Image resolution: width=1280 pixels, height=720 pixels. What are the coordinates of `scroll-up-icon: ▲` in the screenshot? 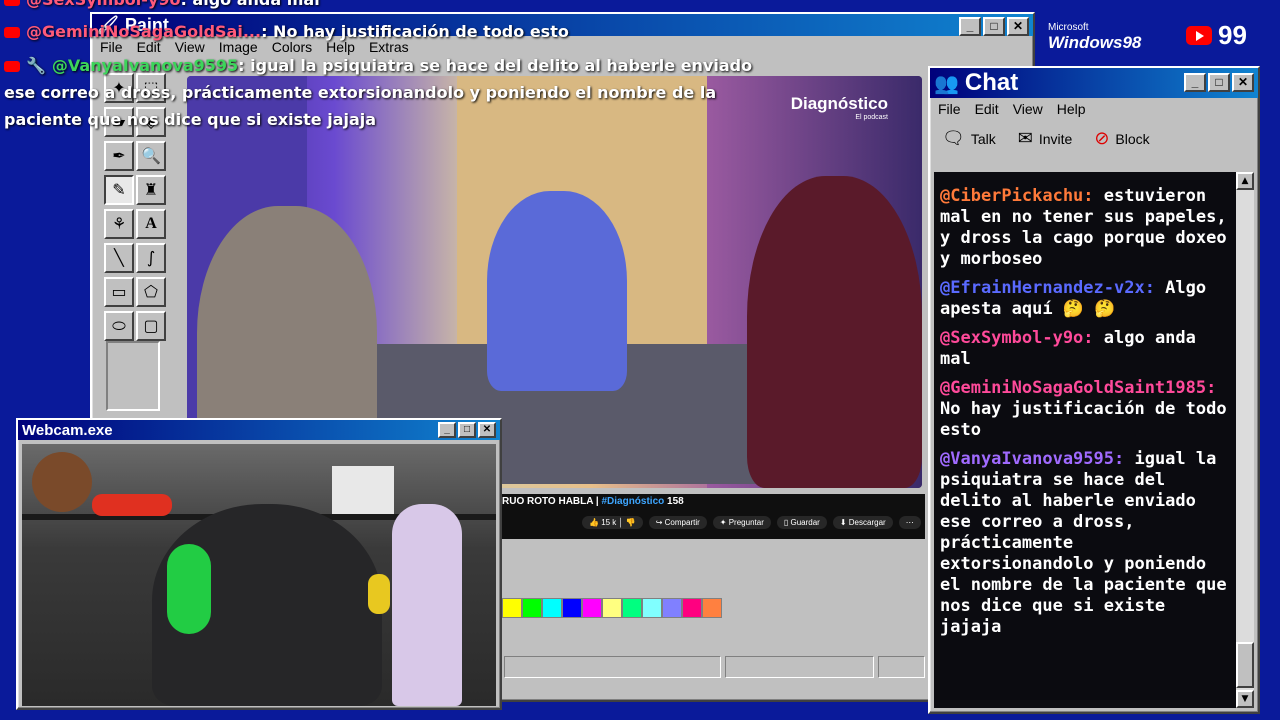 It's located at (1245, 181).